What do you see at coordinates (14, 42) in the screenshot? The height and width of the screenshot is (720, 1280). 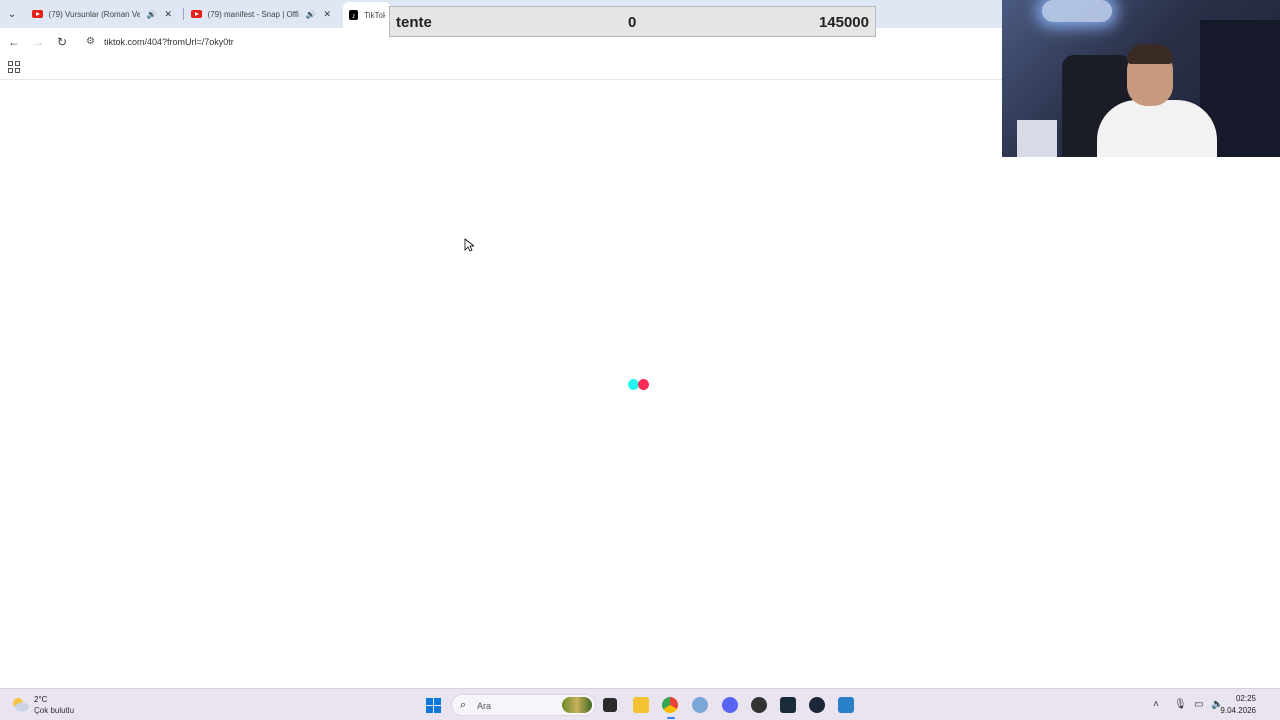 I see `back-arrow-icon: ←` at bounding box center [14, 42].